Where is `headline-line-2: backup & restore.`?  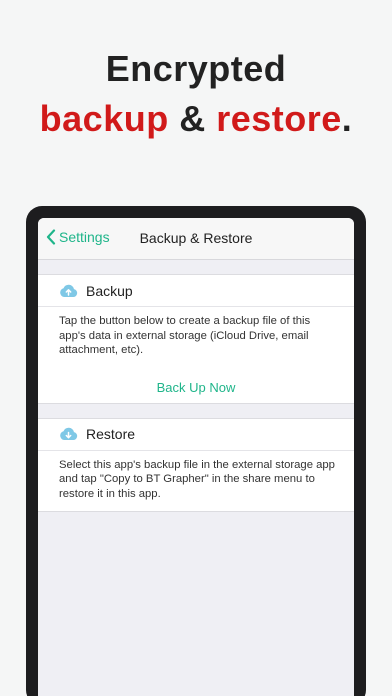
headline-line-2: backup & restore. is located at coordinates (196, 119).